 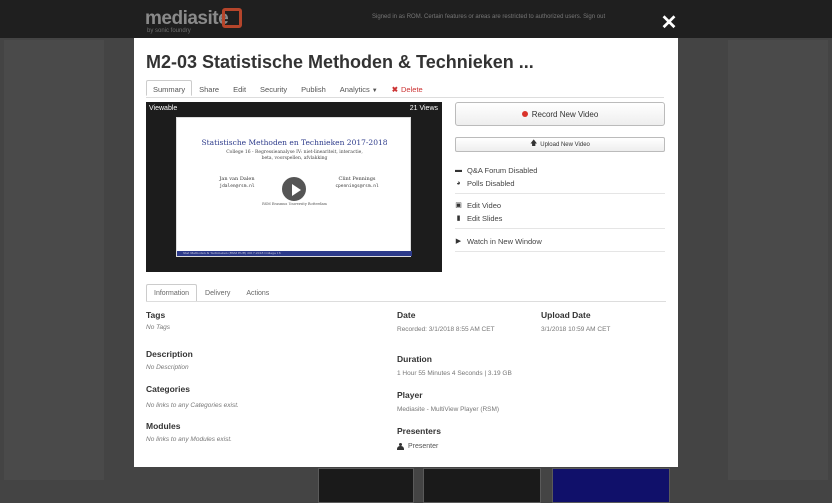 I want to click on watch-new-window-label: Watch in New Window, so click(x=504, y=241).